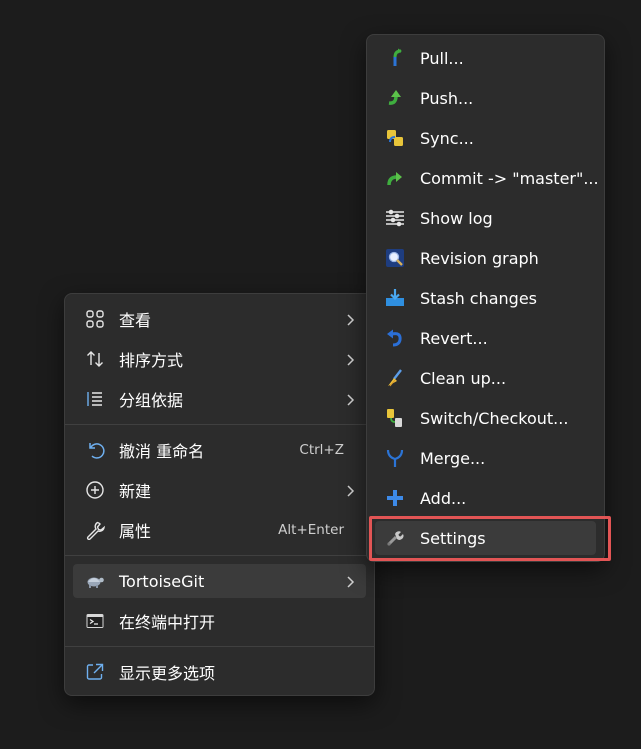 The image size is (641, 749). What do you see at coordinates (135, 491) in the screenshot?
I see `menu-item-label: 新建` at bounding box center [135, 491].